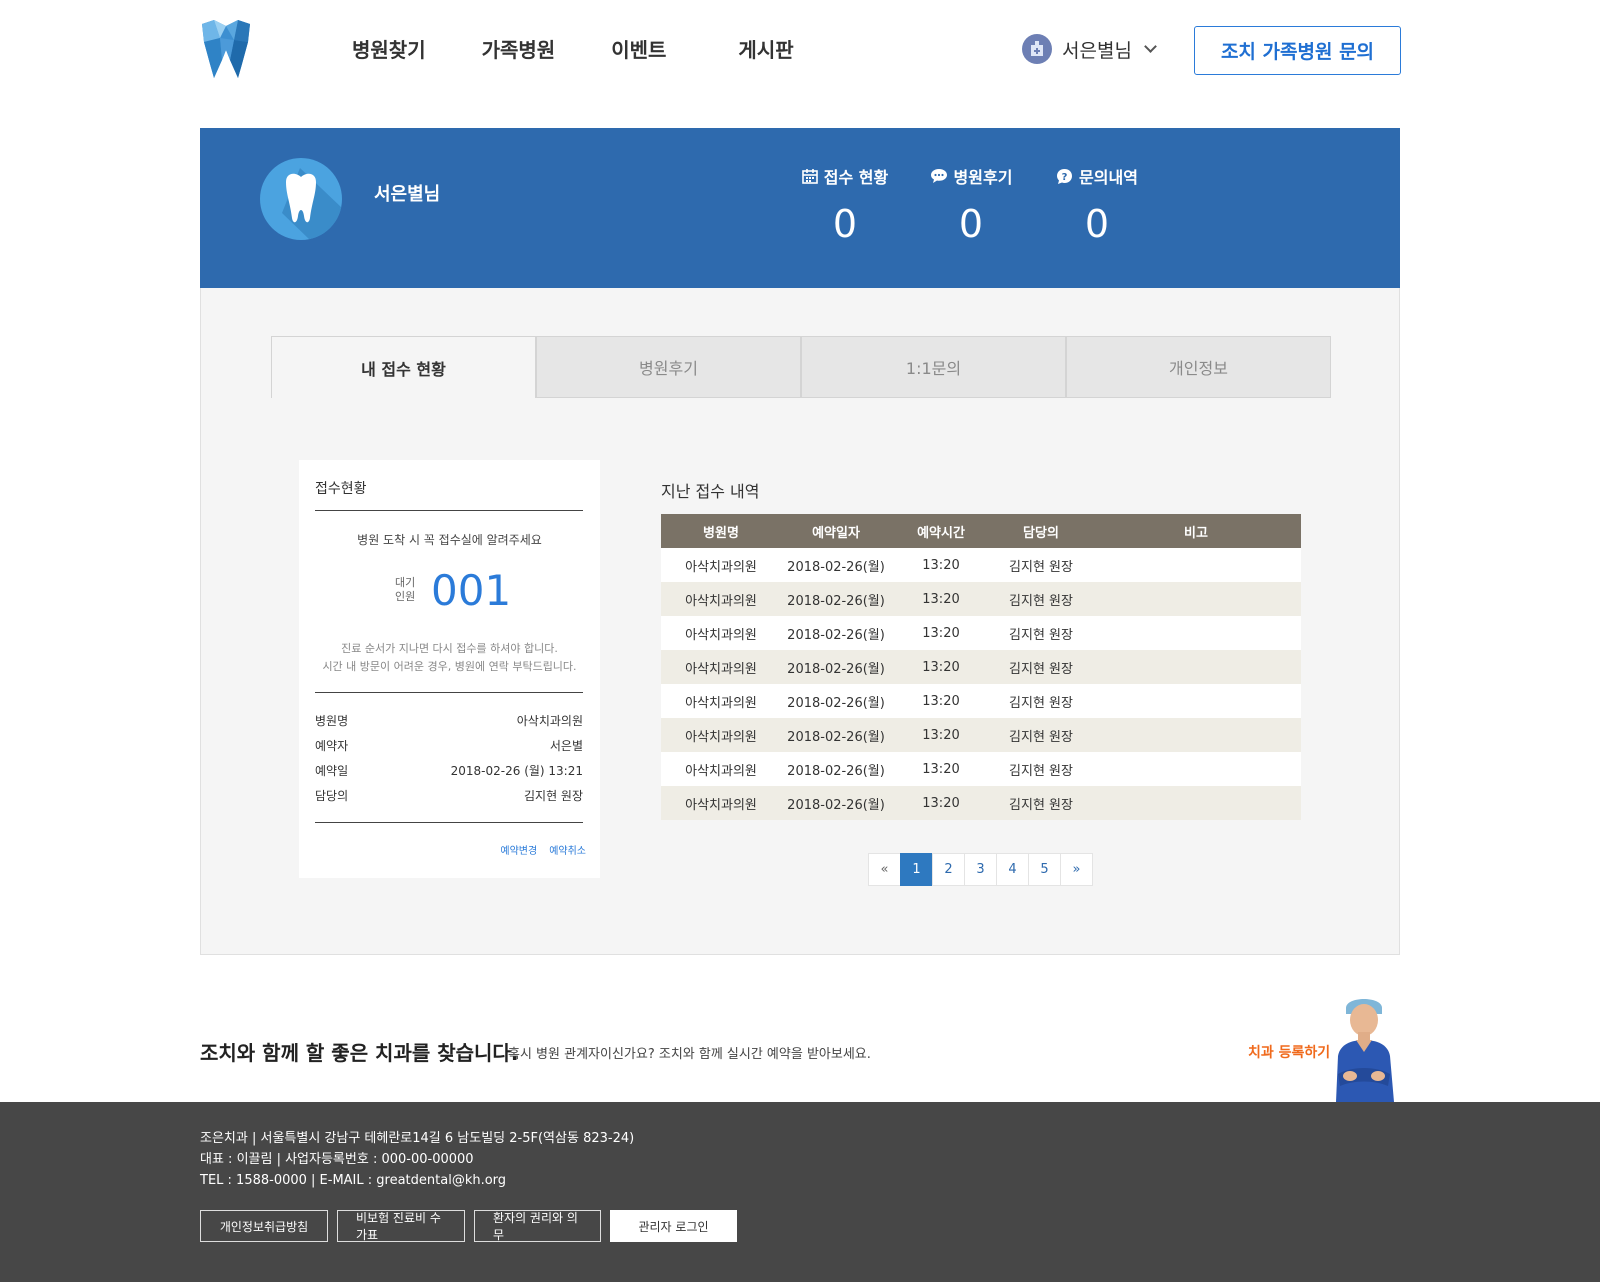  What do you see at coordinates (638, 48) in the screenshot?
I see `nav-event: 이벤트` at bounding box center [638, 48].